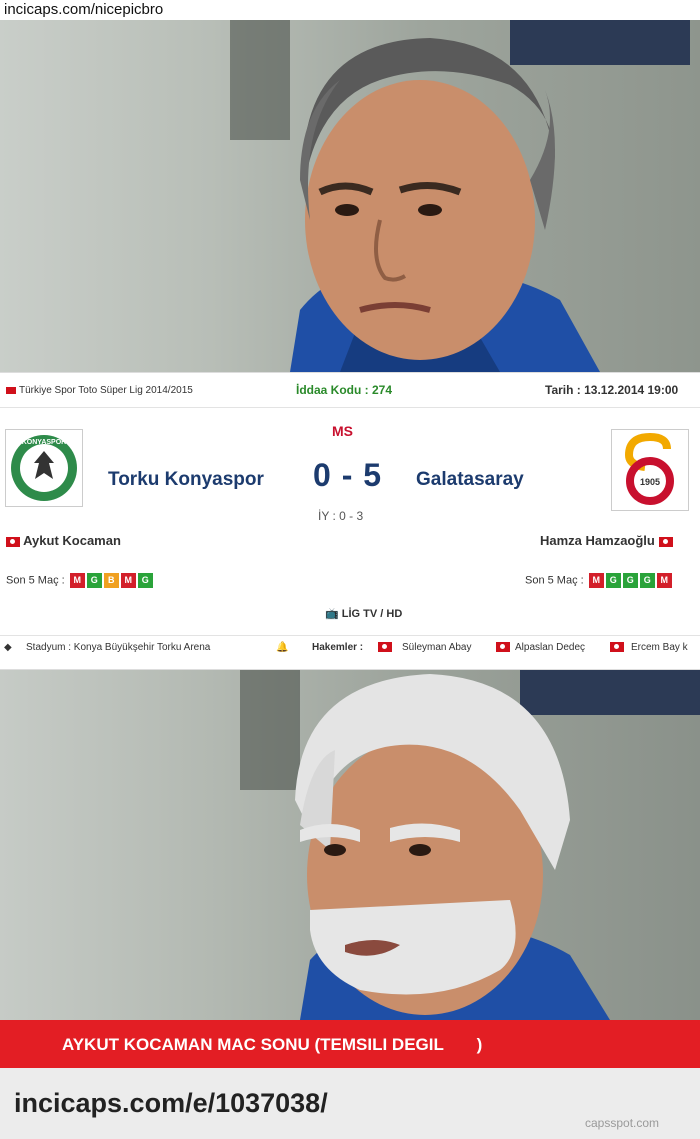 The height and width of the screenshot is (1139, 700). I want to click on home-coach: Aykut Kocaman, so click(63, 540).